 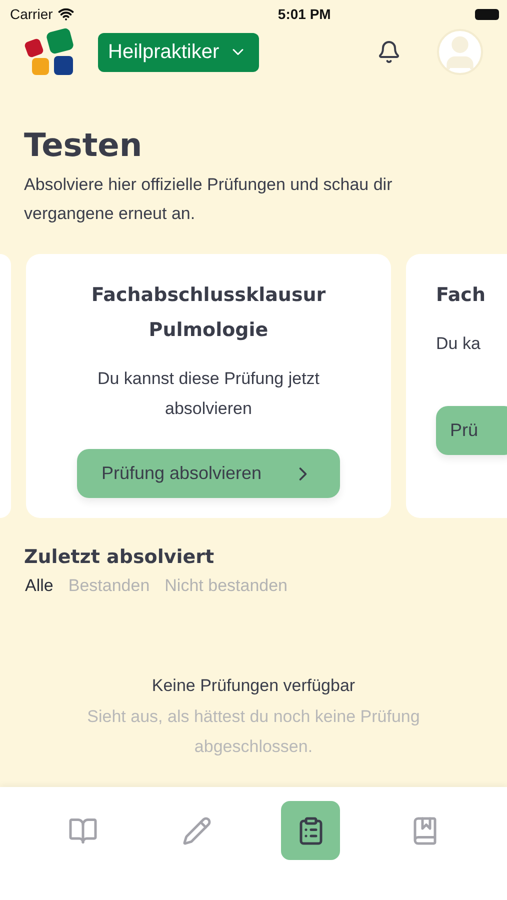 I want to click on exam-title: Fach, so click(x=461, y=295).